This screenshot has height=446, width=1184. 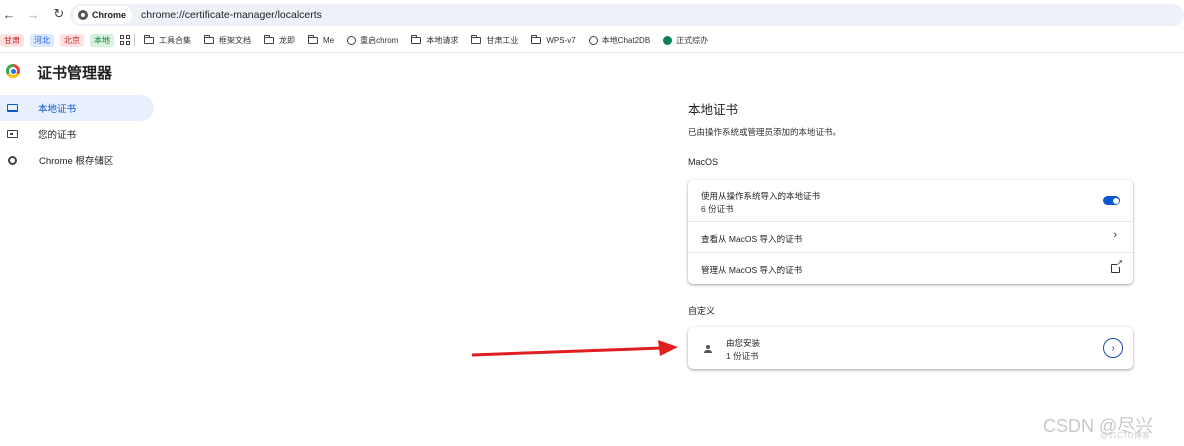 I want to click on arrow-head, so click(x=668, y=348).